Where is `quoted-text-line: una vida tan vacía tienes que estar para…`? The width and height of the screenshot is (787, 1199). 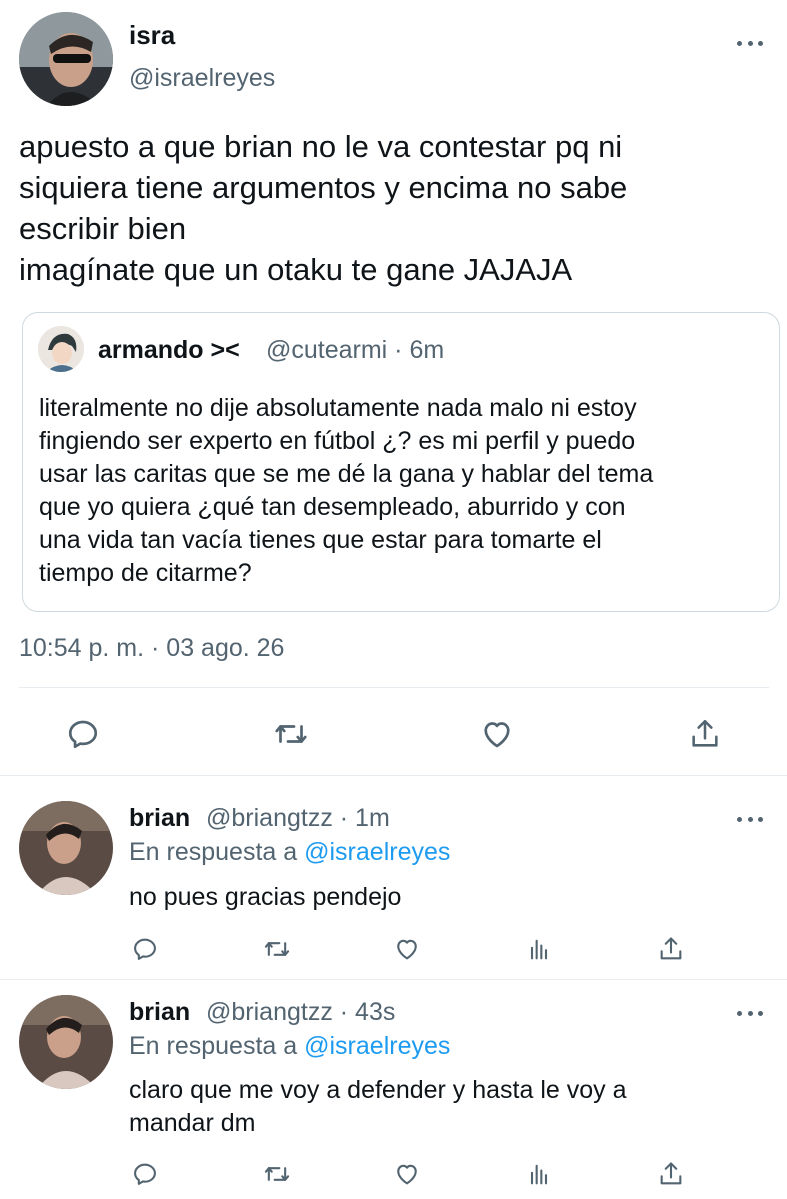 quoted-text-line: una vida tan vacía tienes que estar para… is located at coordinates (320, 540).